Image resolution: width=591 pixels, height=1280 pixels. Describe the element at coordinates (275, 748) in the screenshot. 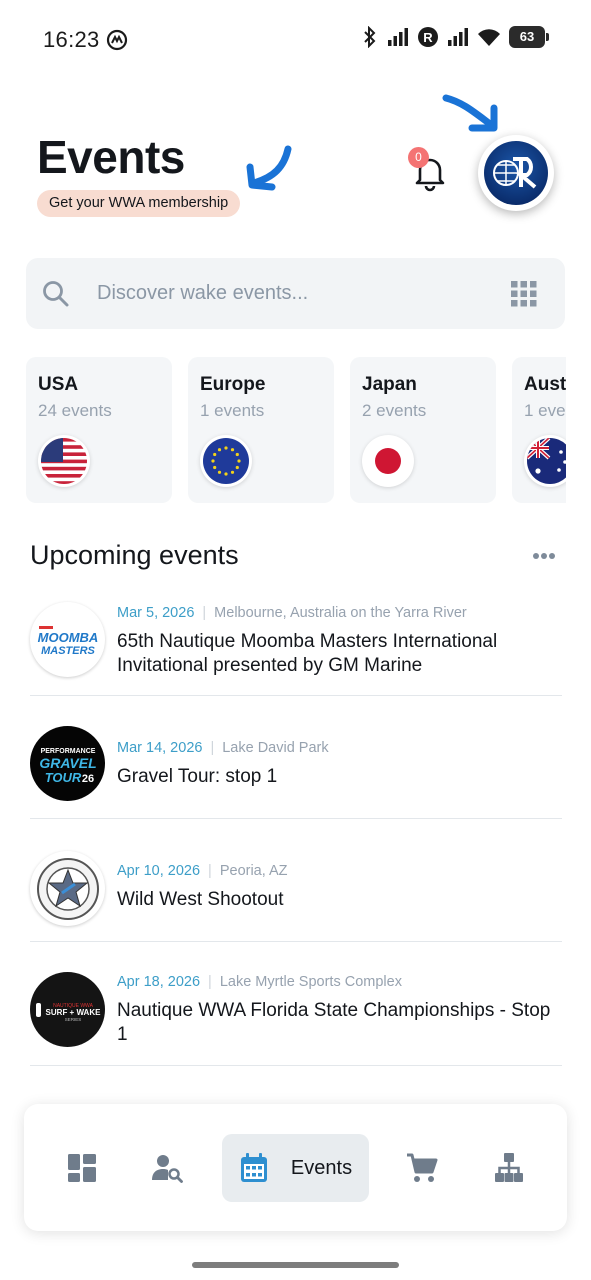

I see `event-location: Lake David Park` at that location.